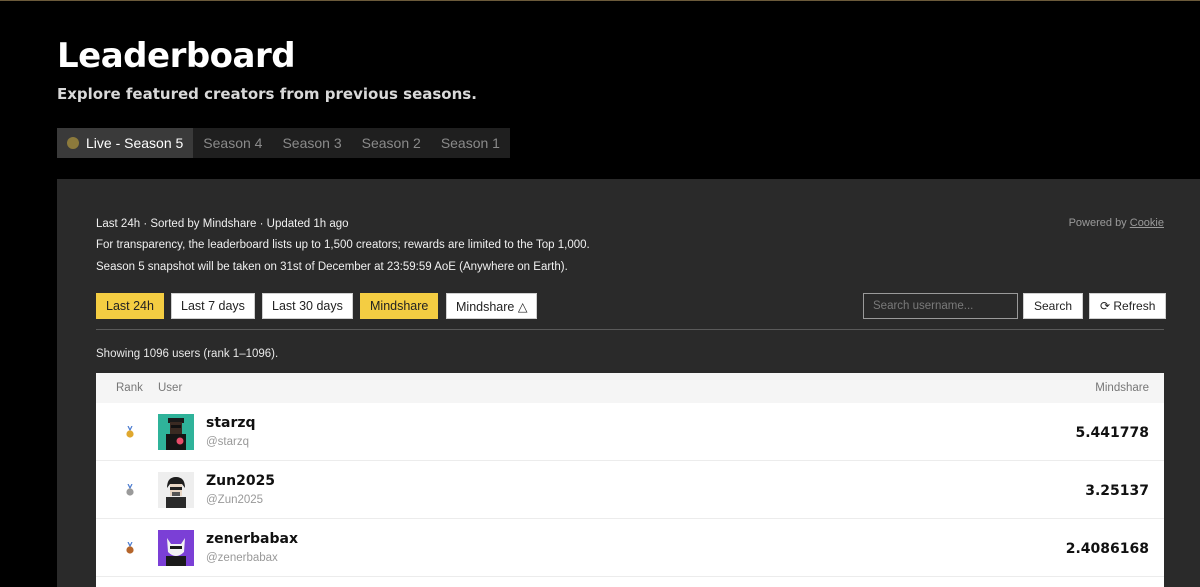 This screenshot has width=1200, height=587. I want to click on tab-label: Season 1, so click(470, 143).